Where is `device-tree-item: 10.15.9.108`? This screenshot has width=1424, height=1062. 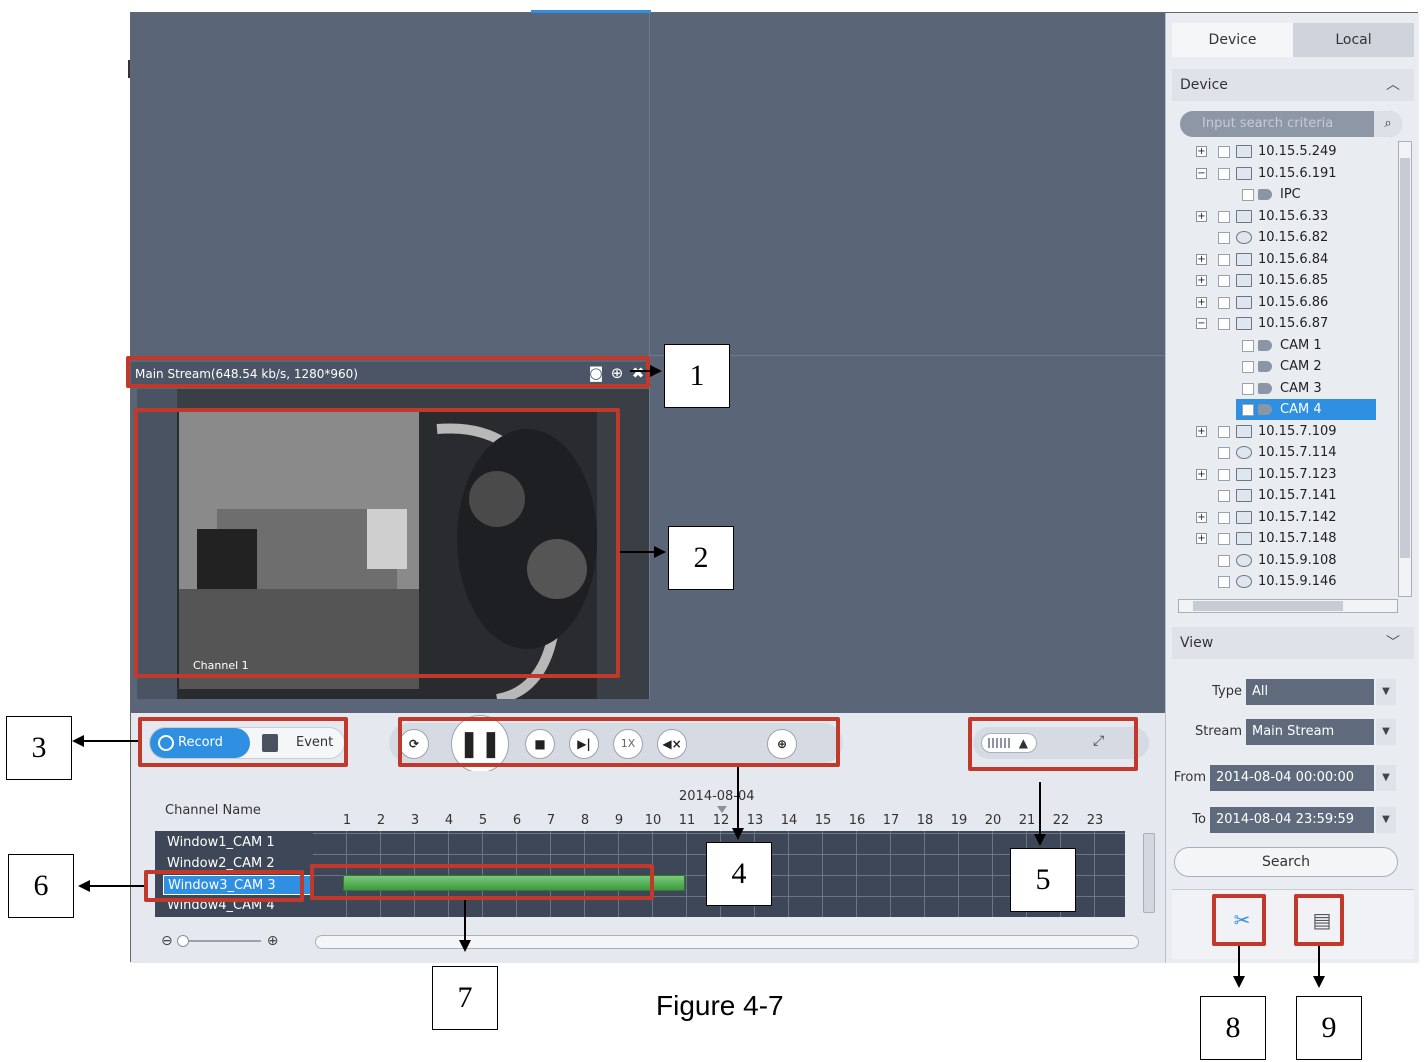
device-tree-item: 10.15.9.108 is located at coordinates (1296, 560).